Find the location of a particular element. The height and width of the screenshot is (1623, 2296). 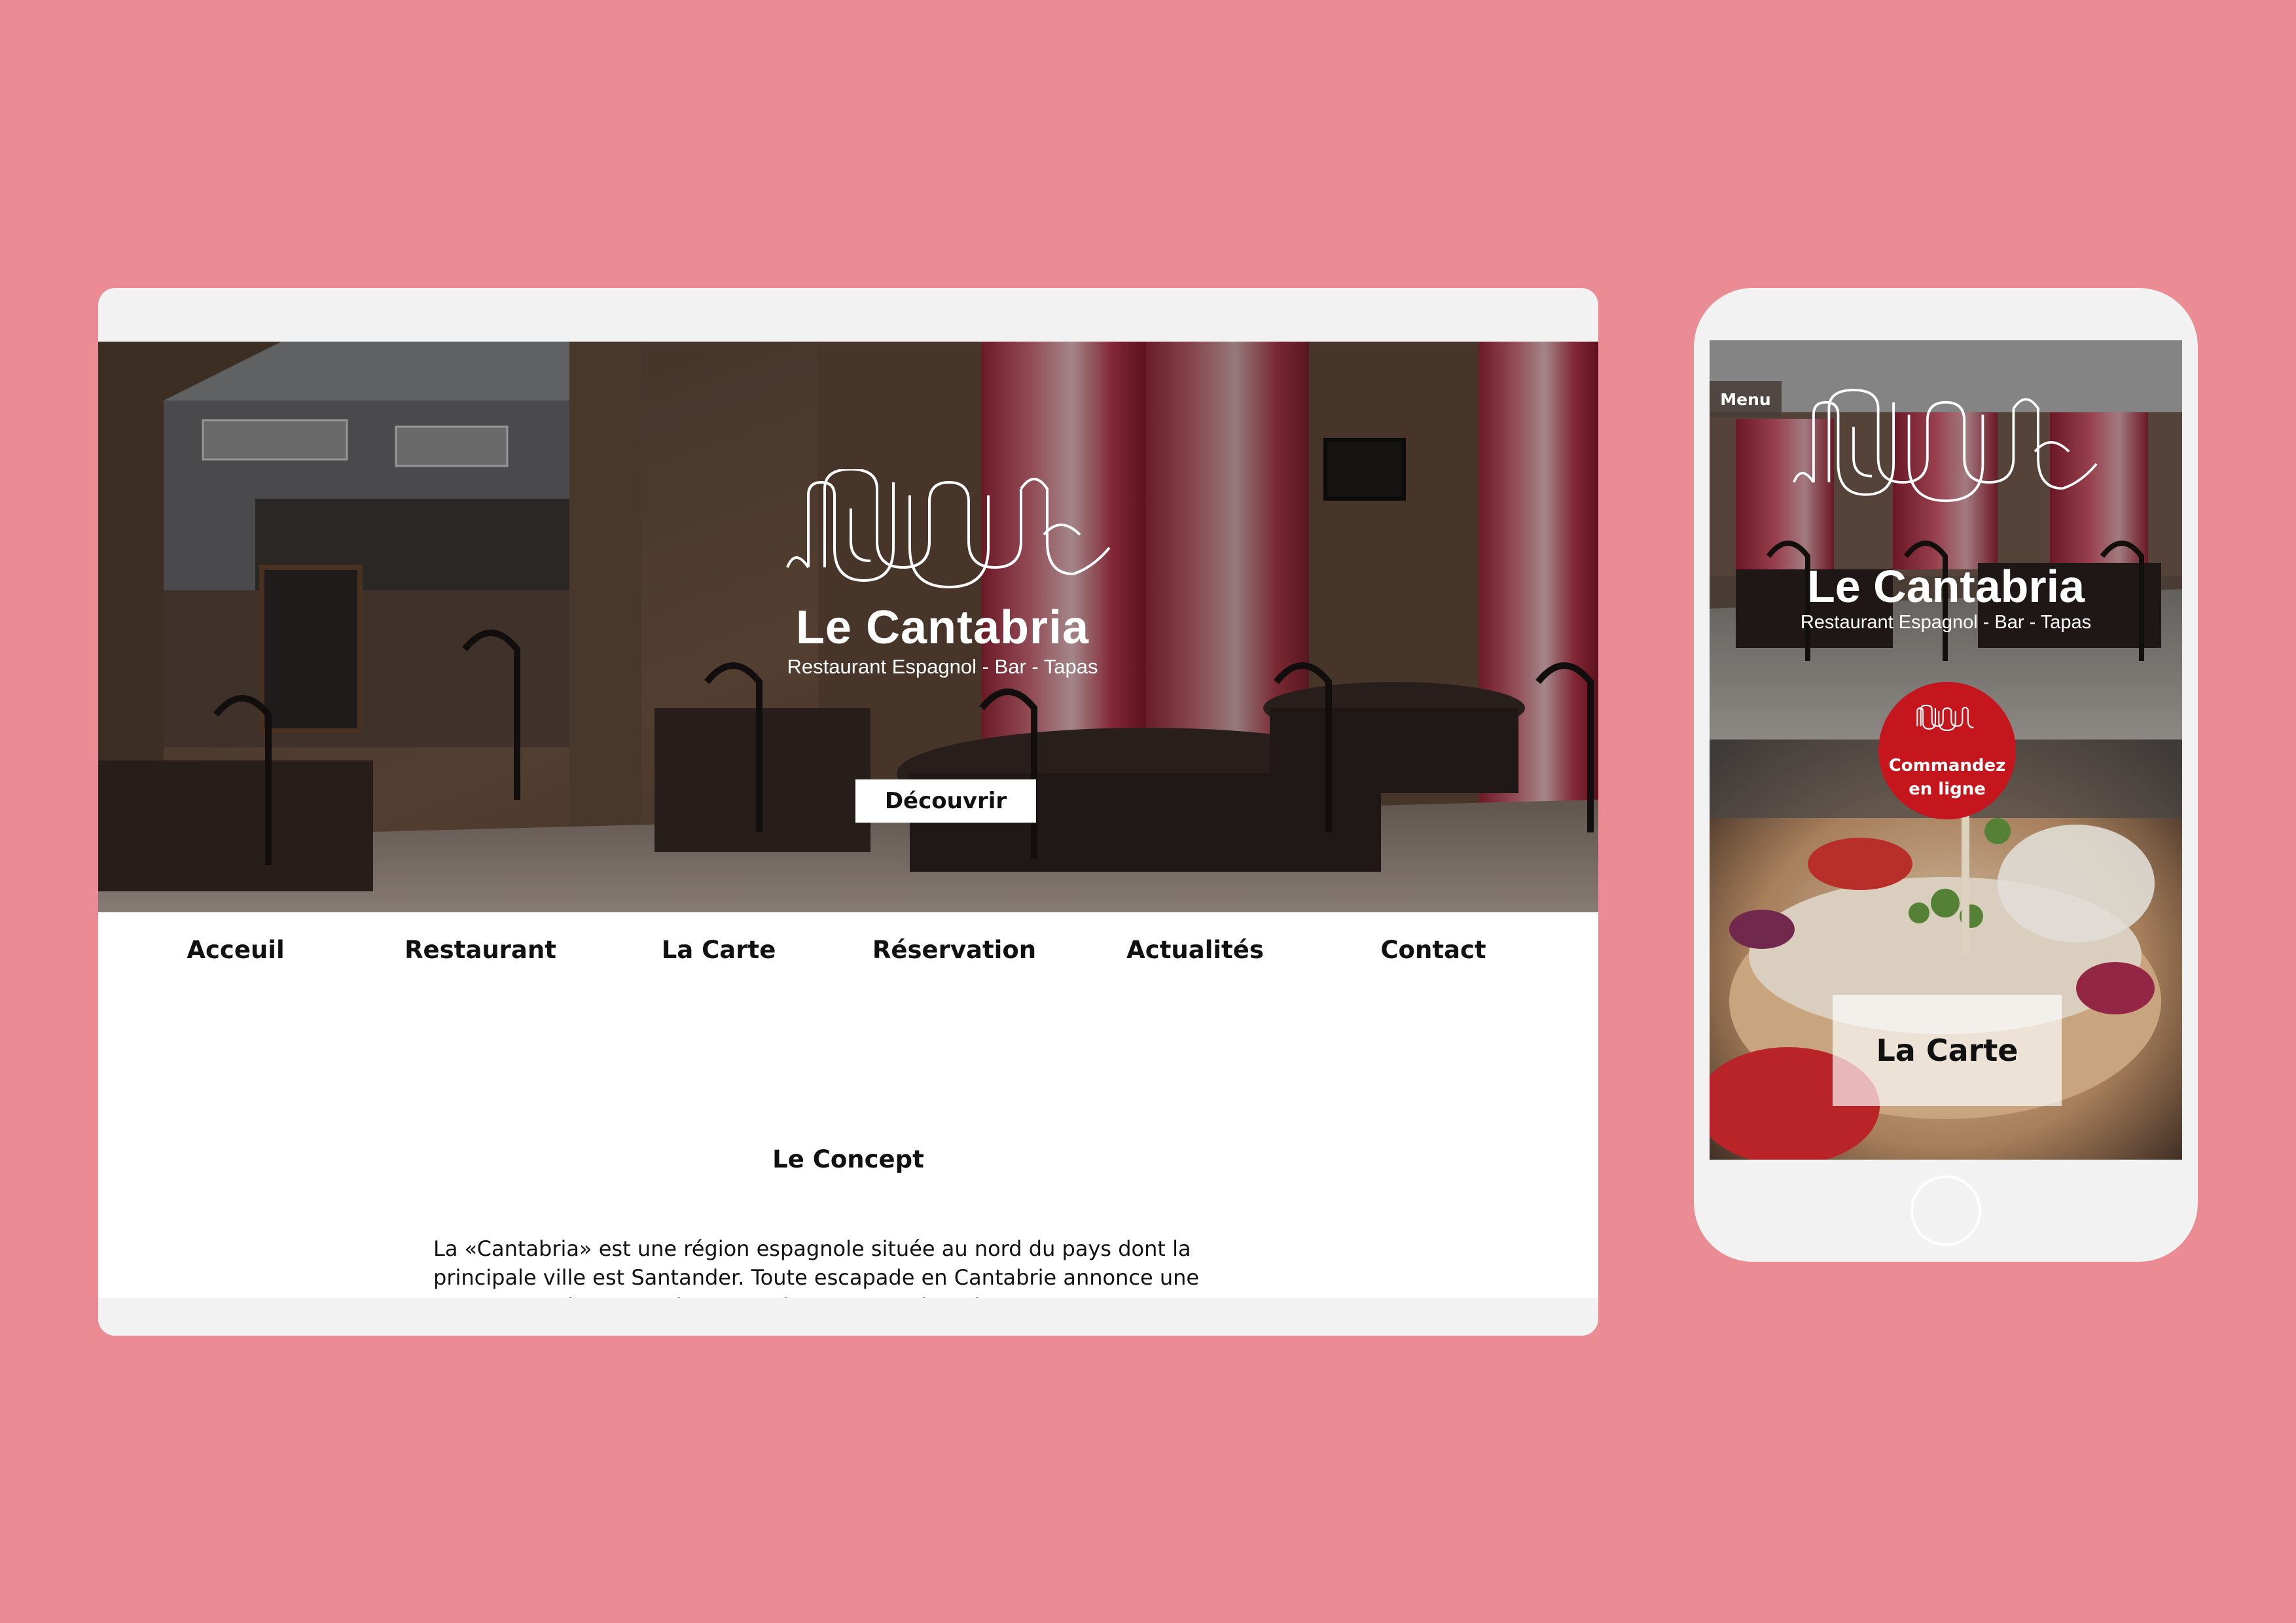

nav-item-acceuil: Acceuil is located at coordinates (235, 950).